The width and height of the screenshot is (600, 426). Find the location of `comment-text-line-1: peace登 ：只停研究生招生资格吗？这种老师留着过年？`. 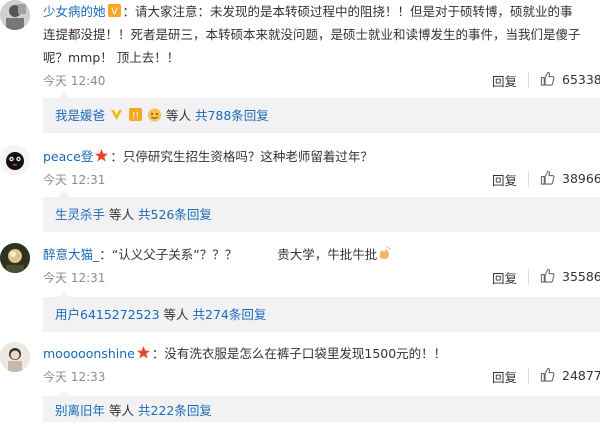

comment-text-line-1: peace登 ：只停研究生招生资格吗？这种老师留着过年？ is located at coordinates (208, 156).